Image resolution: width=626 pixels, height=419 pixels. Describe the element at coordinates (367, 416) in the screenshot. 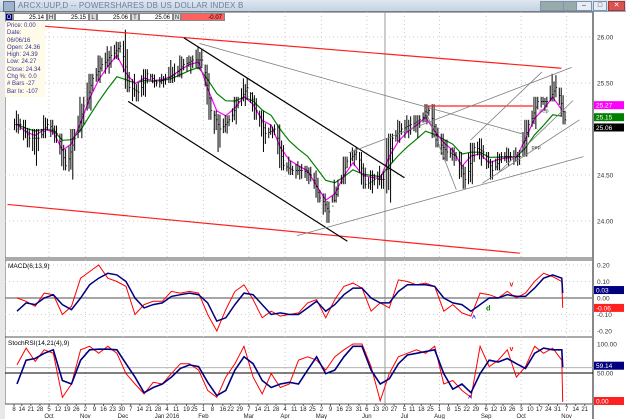

I see `x-month-label: Jun` at that location.